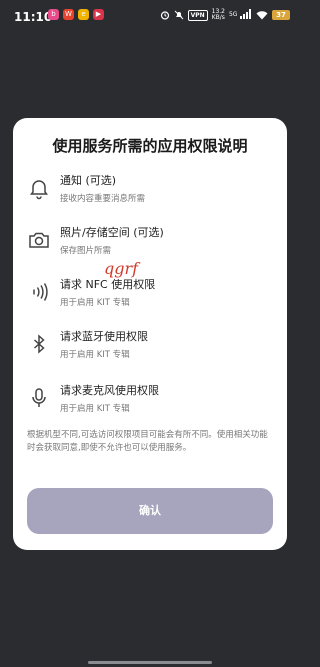 This screenshot has height=667, width=320. What do you see at coordinates (179, 15) in the screenshot?
I see `mute-icon` at bounding box center [179, 15].